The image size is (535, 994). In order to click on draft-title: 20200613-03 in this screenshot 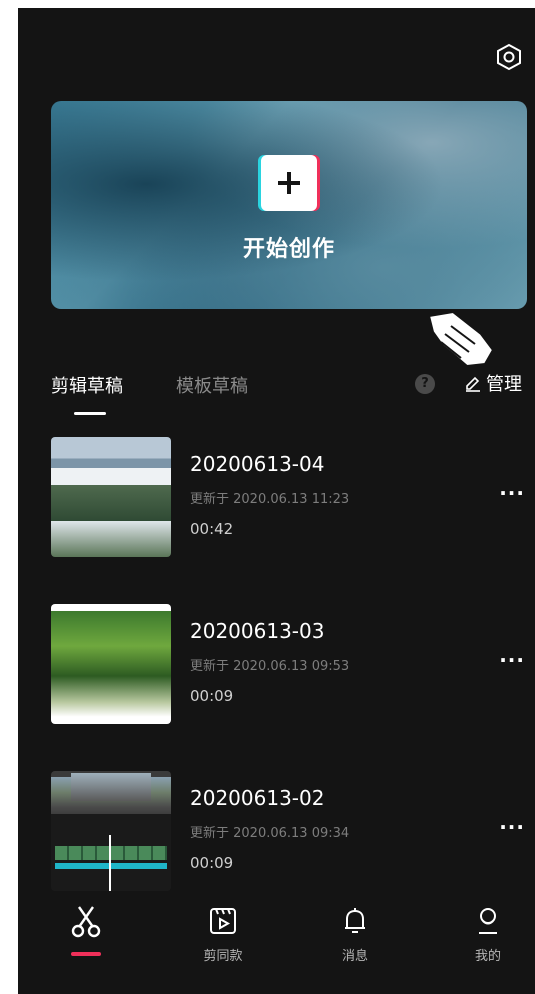, I will do `click(257, 631)`.